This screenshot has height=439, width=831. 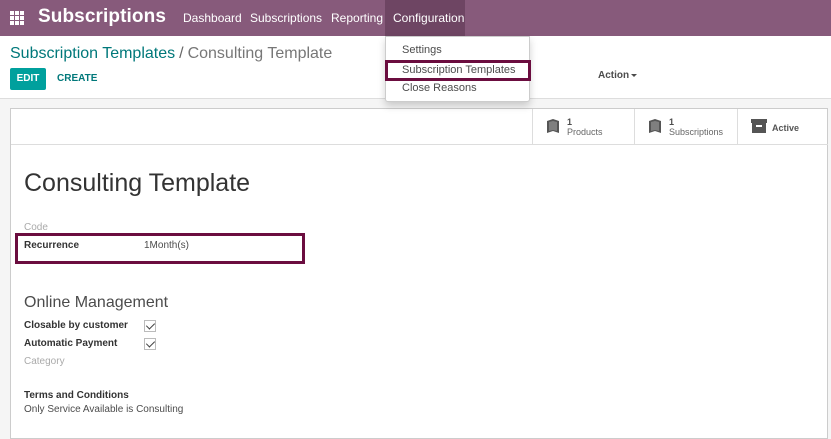 I want to click on edit-button: EDIT, so click(x=28, y=79).